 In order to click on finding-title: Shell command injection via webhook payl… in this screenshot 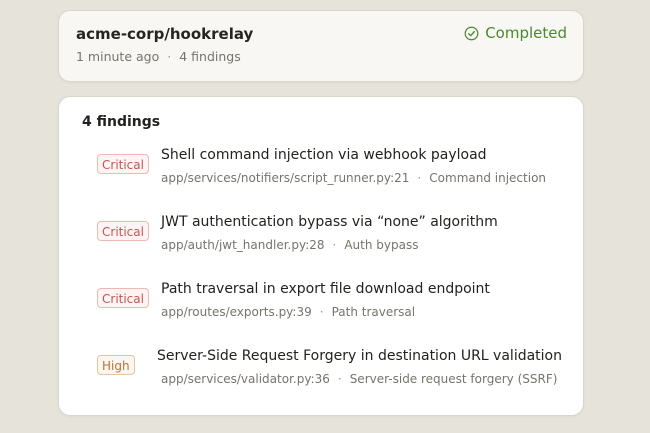, I will do `click(324, 155)`.